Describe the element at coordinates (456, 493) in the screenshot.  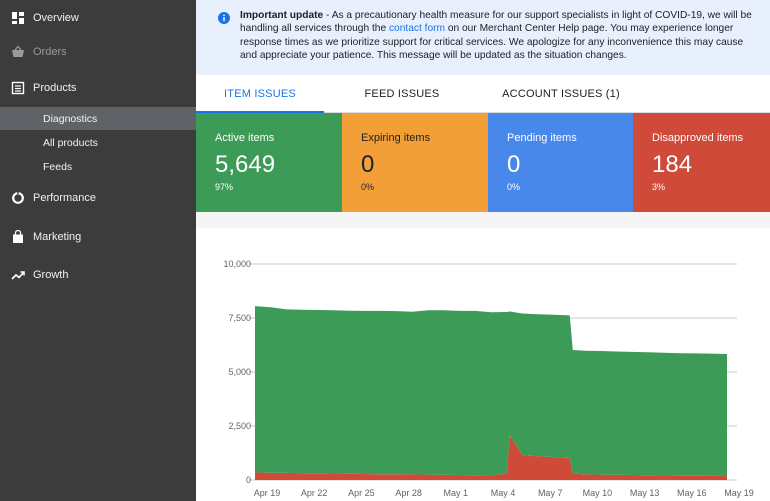
I see `x-tick-label: May 1` at that location.